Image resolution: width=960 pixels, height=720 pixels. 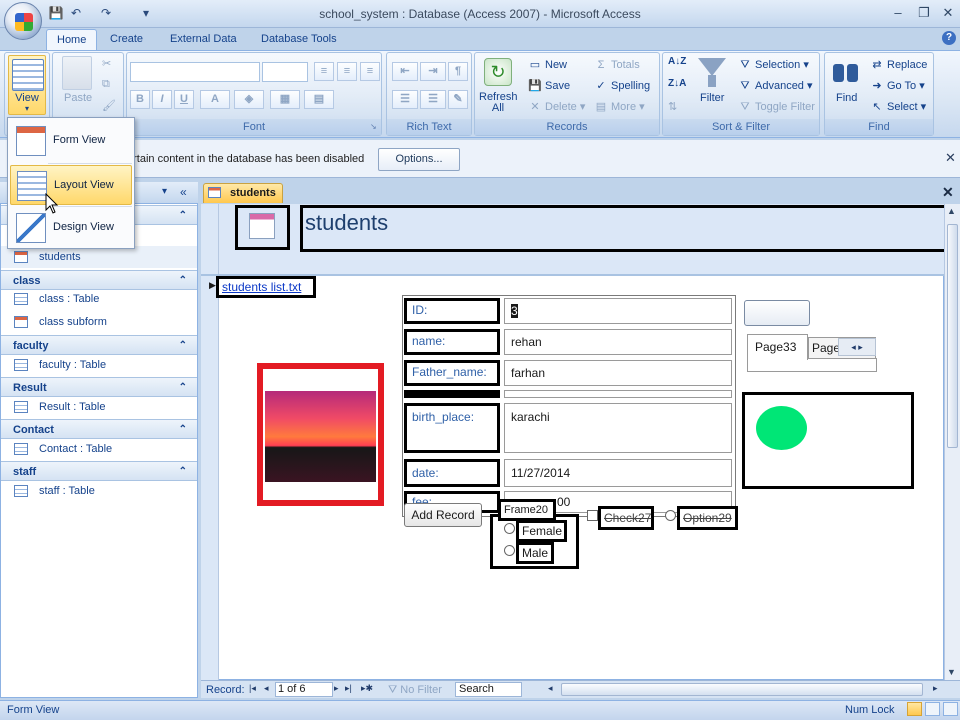 I want to click on hidden-field, so click(x=618, y=394).